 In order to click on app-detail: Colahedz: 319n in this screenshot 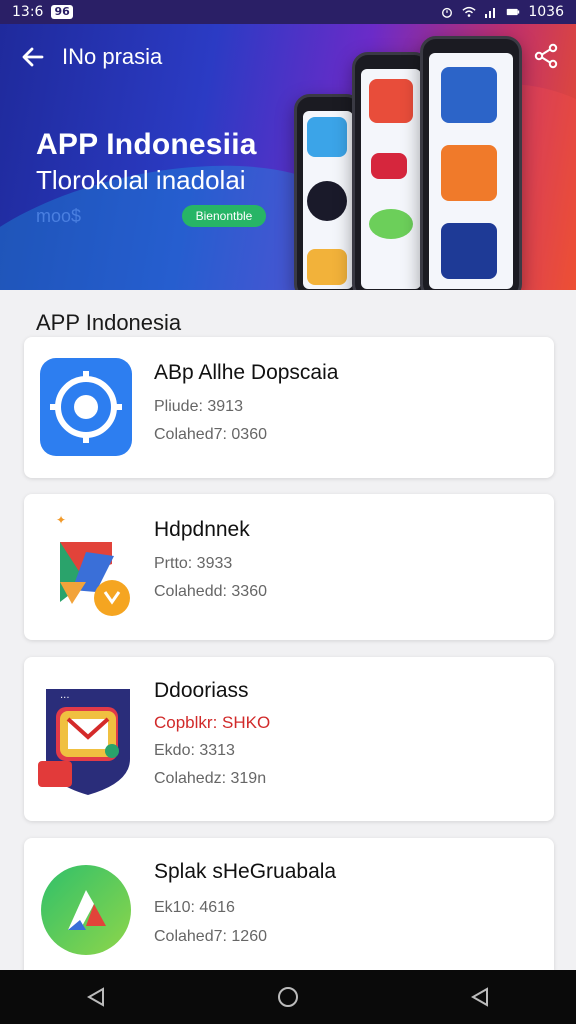, I will do `click(210, 778)`.